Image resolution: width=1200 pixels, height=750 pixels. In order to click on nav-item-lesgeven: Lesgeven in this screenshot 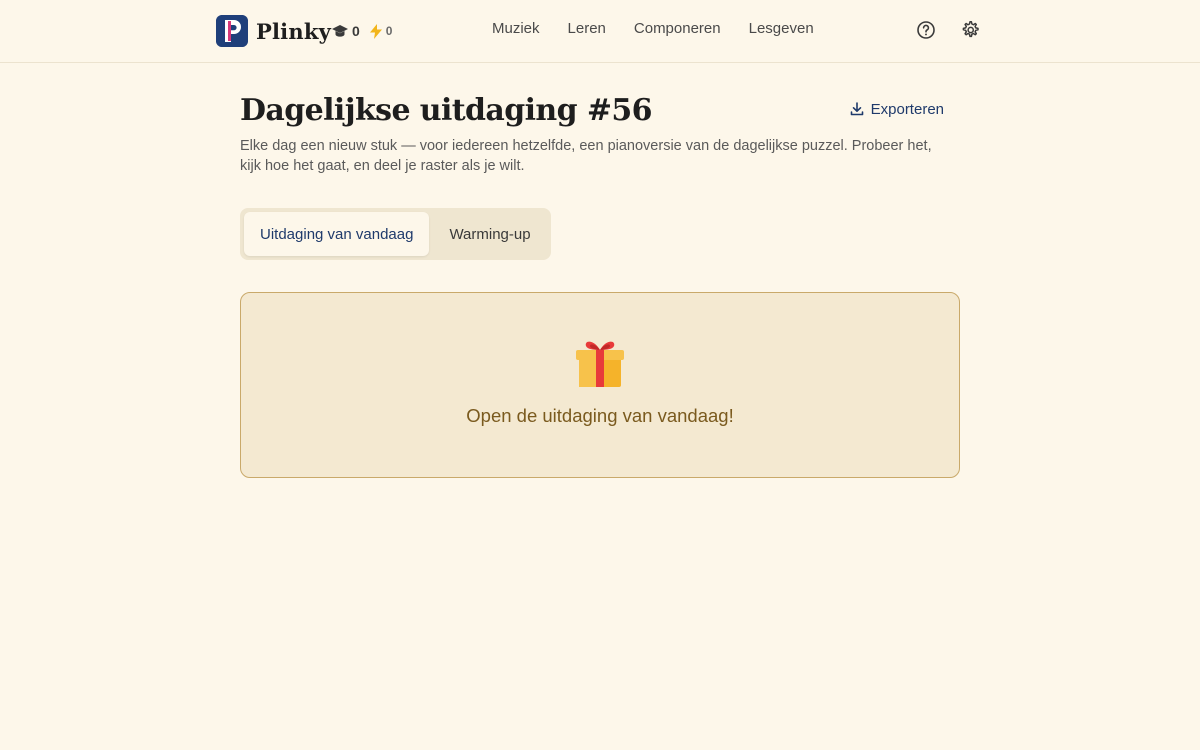, I will do `click(781, 31)`.